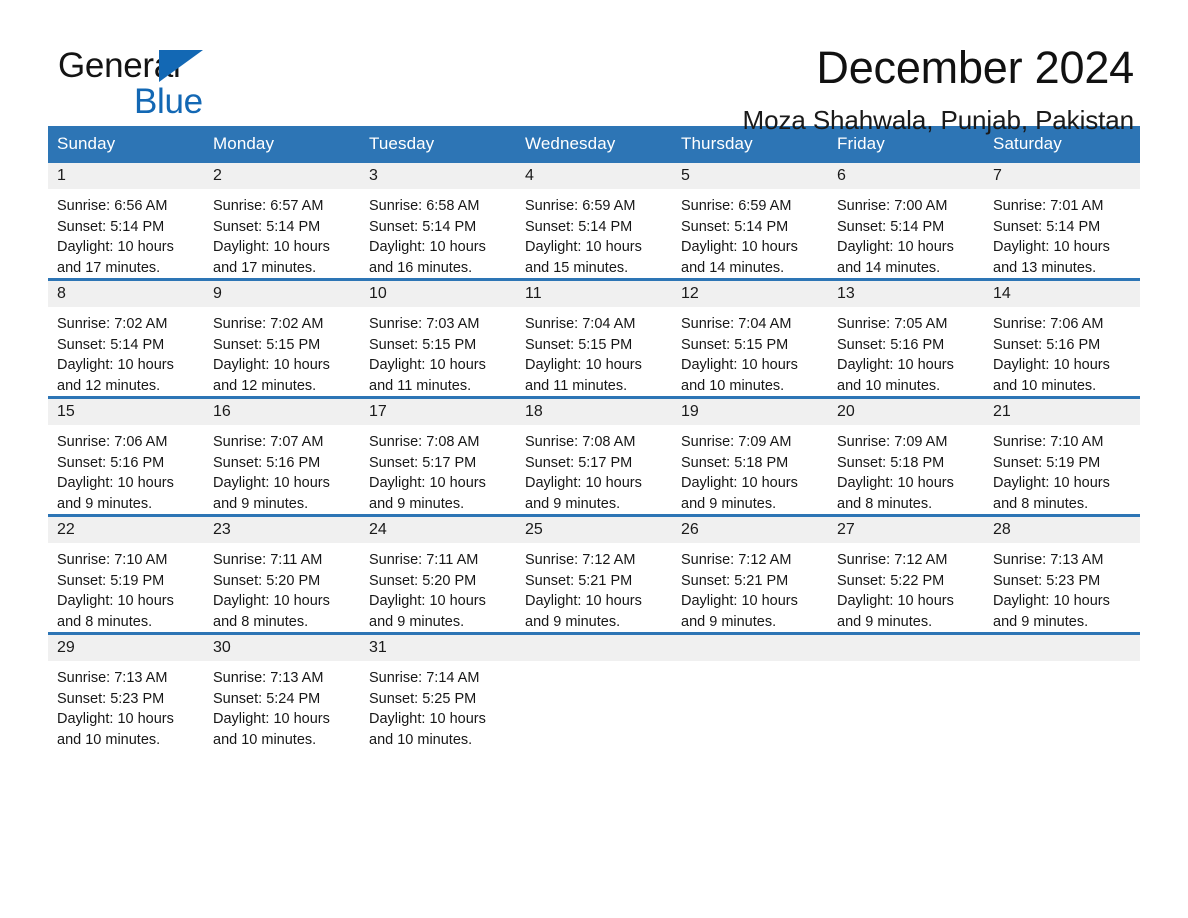 The width and height of the screenshot is (1188, 918). What do you see at coordinates (690, 529) in the screenshot?
I see `day-number: 26` at bounding box center [690, 529].